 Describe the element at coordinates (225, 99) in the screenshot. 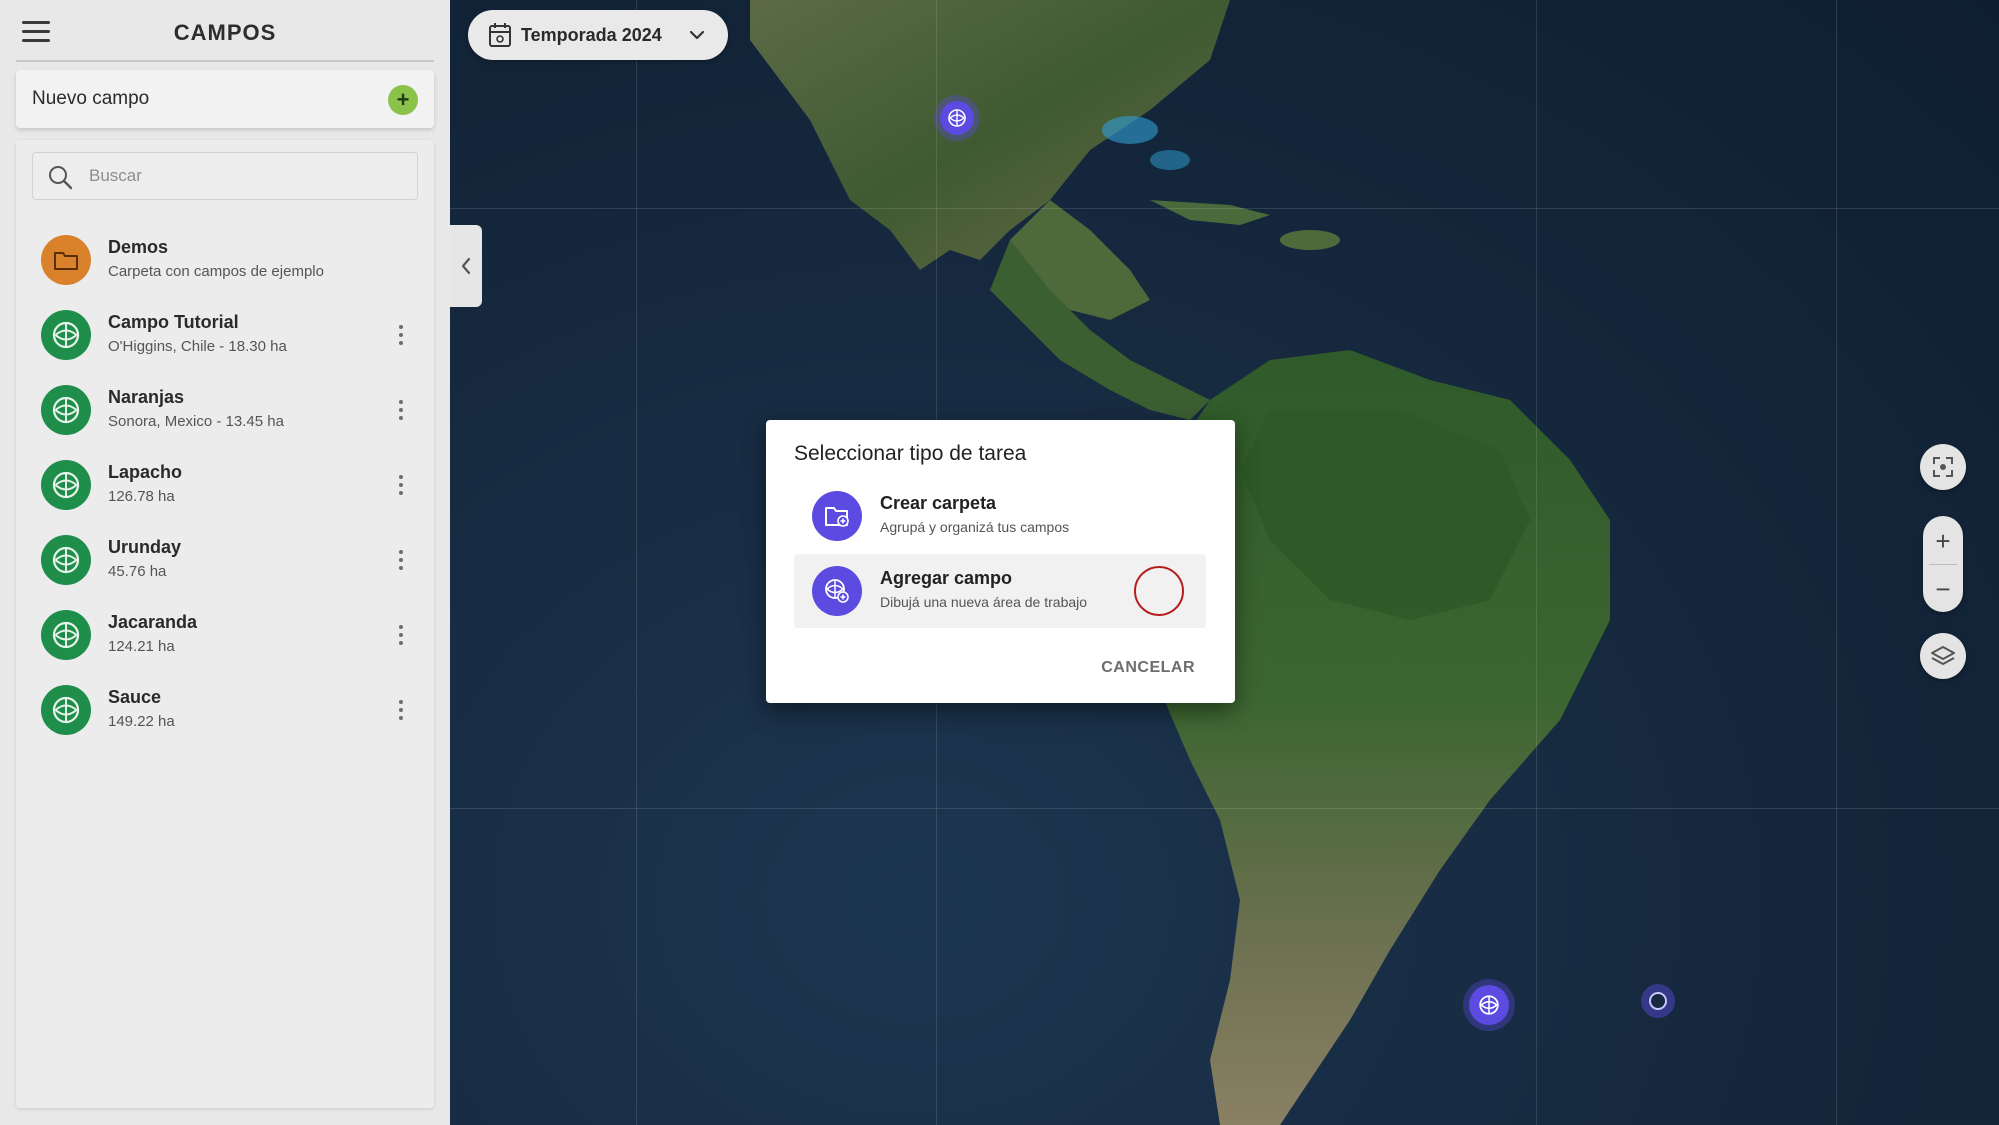

I see `new-field-card: Nuevo campo +` at that location.